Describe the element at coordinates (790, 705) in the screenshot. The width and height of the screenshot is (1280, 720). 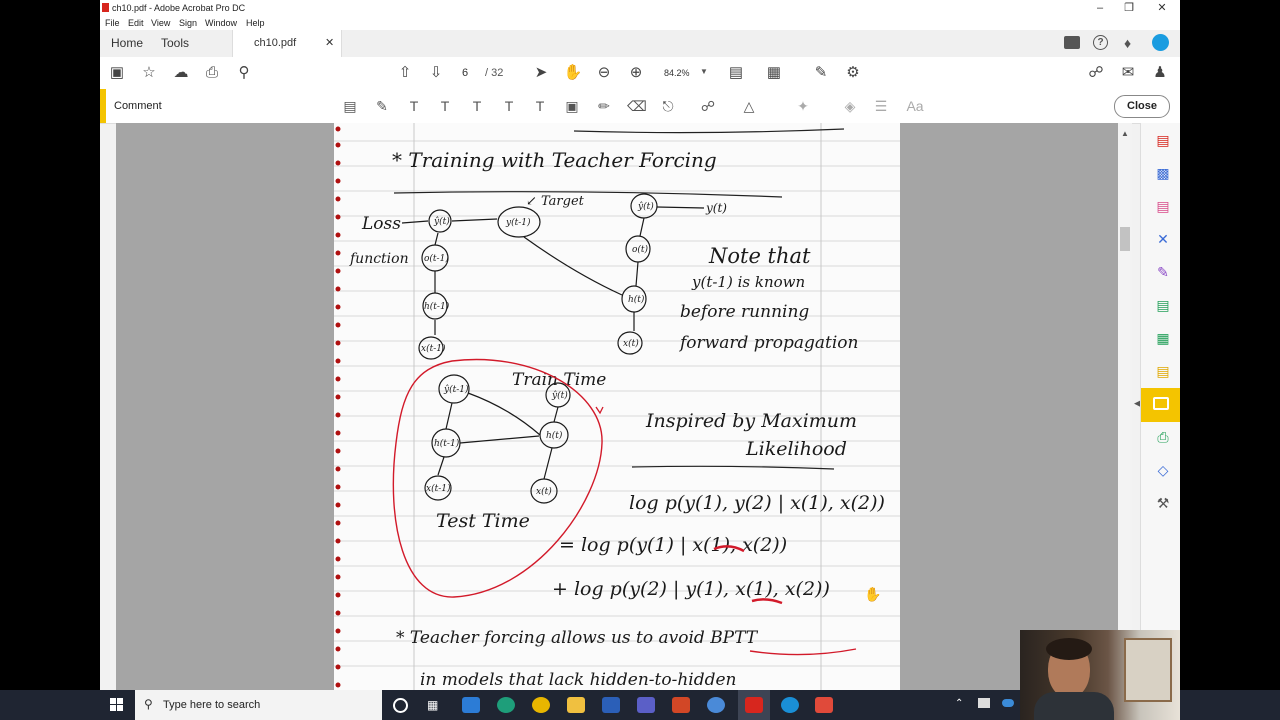
I see `skype-icon` at that location.